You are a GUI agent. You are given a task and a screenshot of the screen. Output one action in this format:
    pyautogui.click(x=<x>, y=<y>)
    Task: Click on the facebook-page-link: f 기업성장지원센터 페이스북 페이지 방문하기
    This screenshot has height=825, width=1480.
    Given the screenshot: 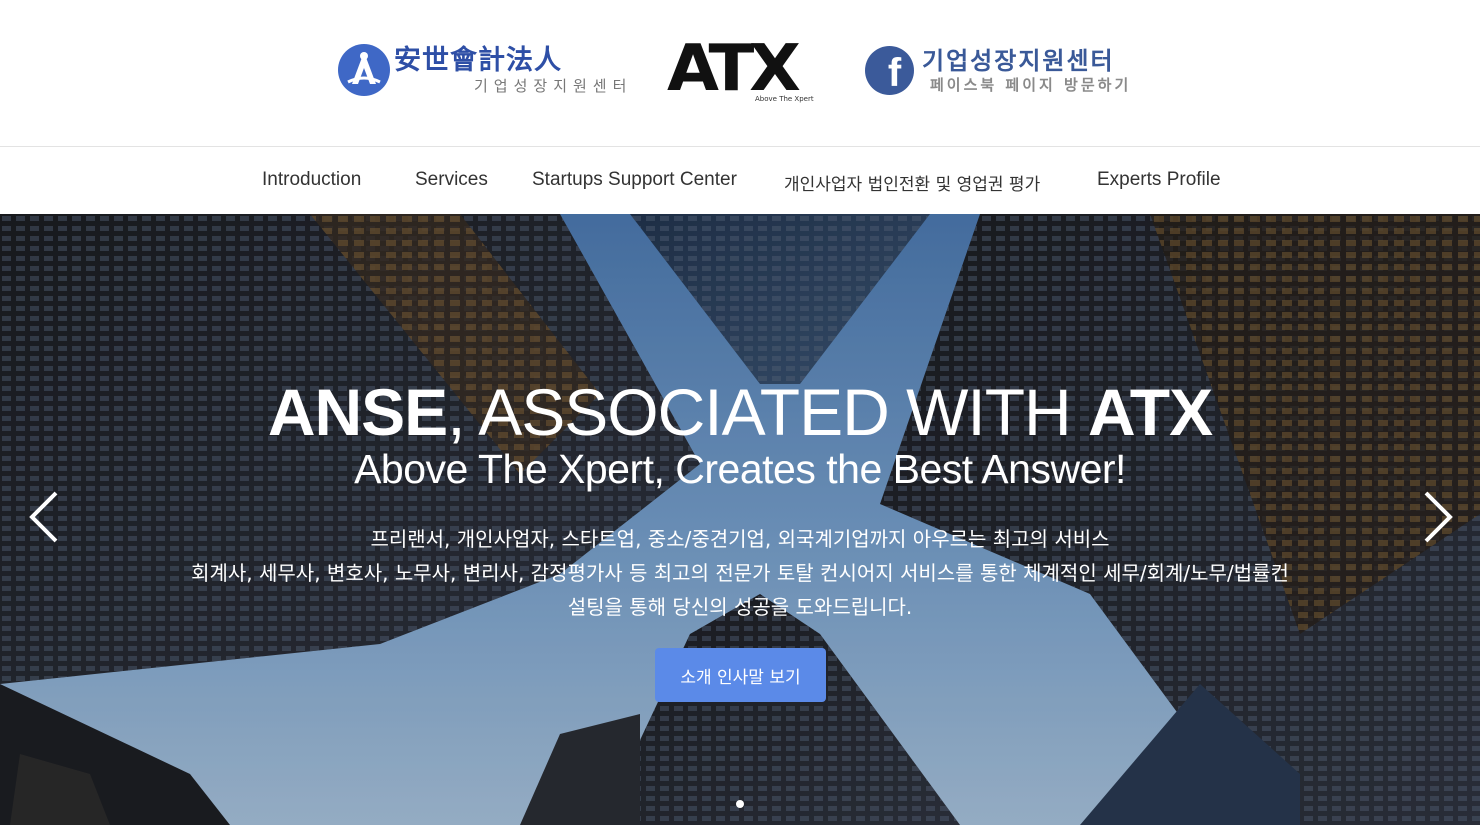 What is the action you would take?
    pyautogui.click(x=998, y=70)
    